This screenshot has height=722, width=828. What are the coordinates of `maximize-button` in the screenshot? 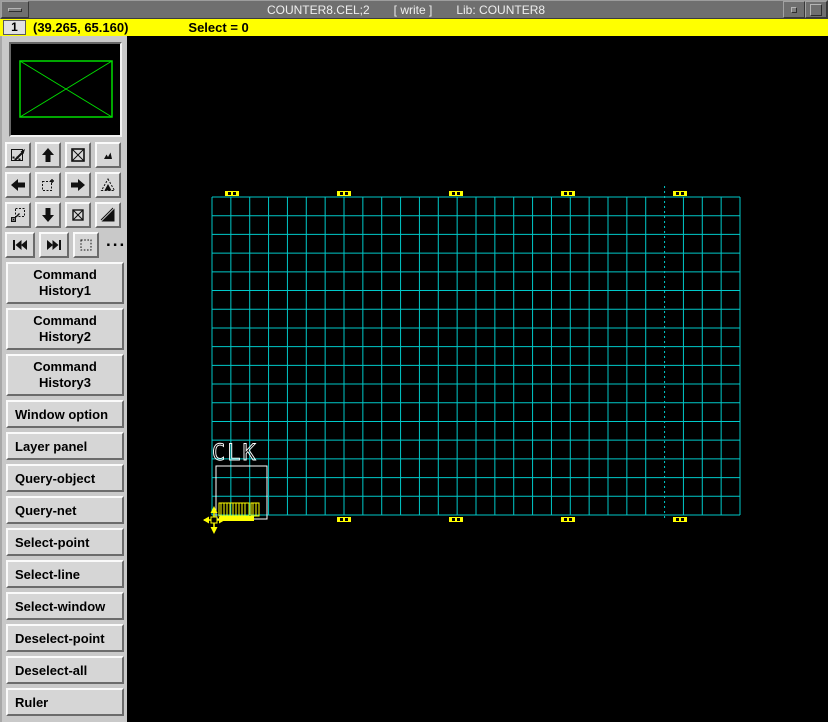 It's located at (816, 9).